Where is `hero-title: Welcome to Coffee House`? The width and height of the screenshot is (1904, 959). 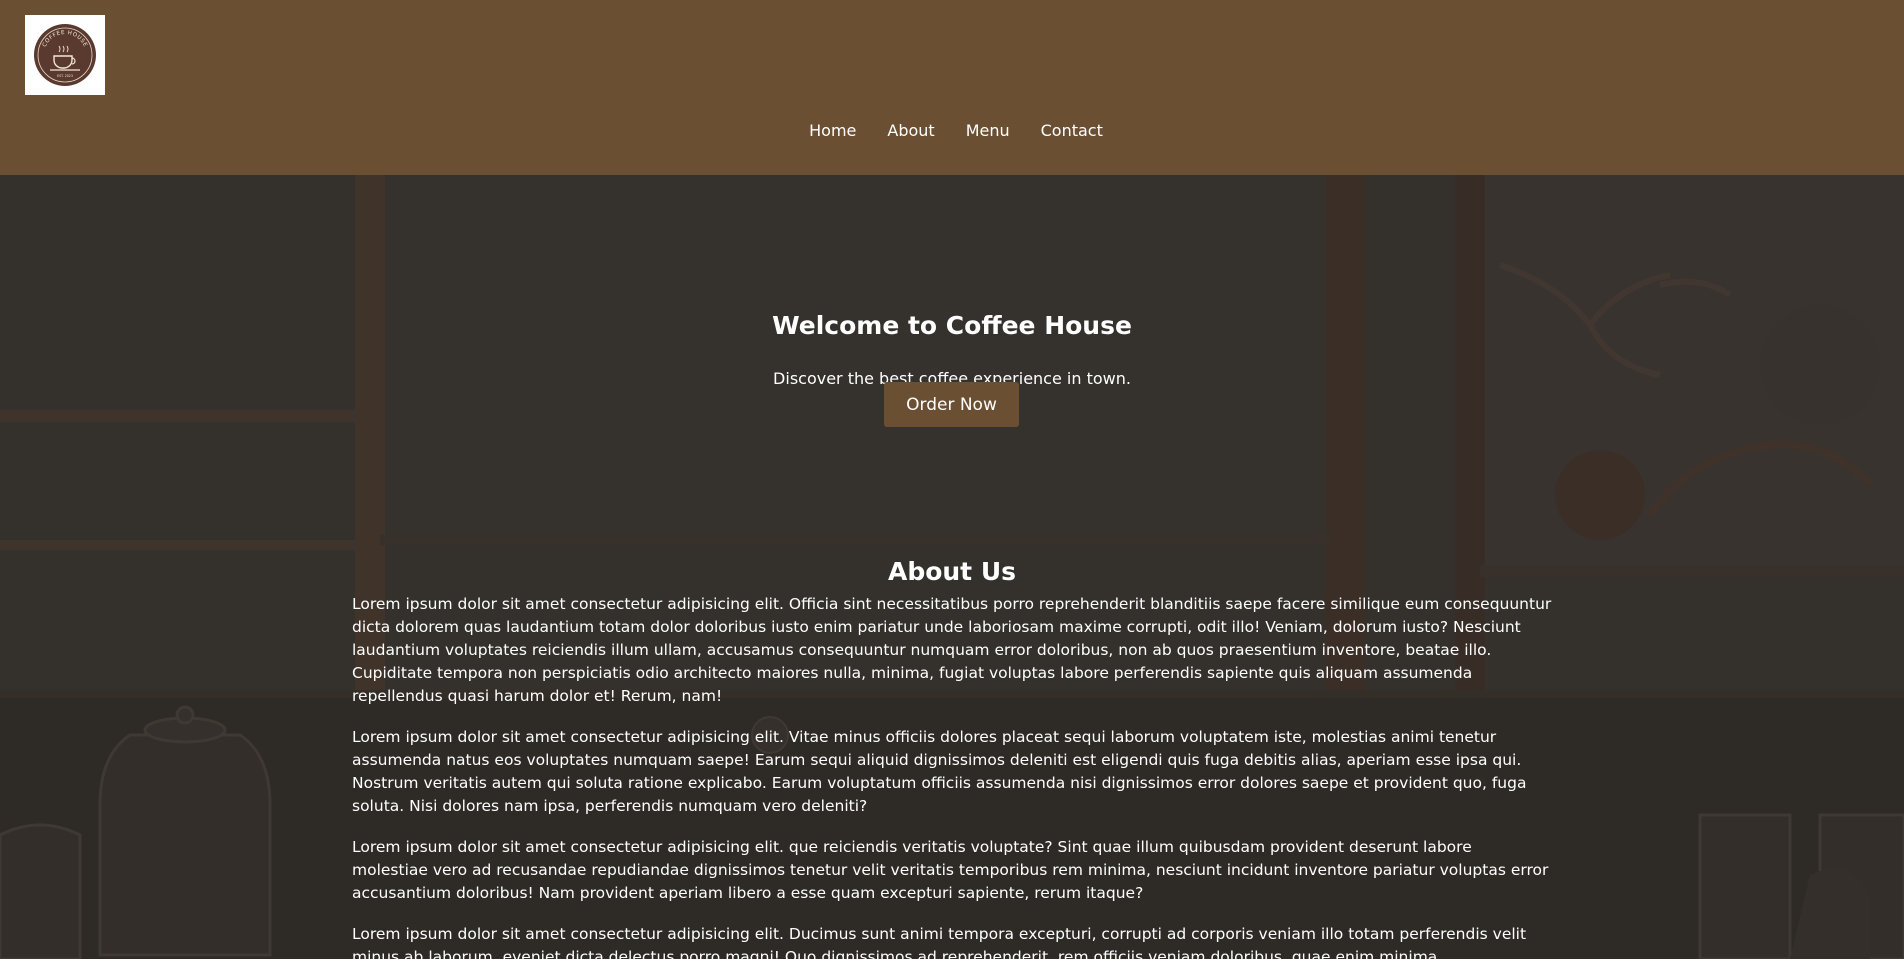
hero-title: Welcome to Coffee House is located at coordinates (952, 325).